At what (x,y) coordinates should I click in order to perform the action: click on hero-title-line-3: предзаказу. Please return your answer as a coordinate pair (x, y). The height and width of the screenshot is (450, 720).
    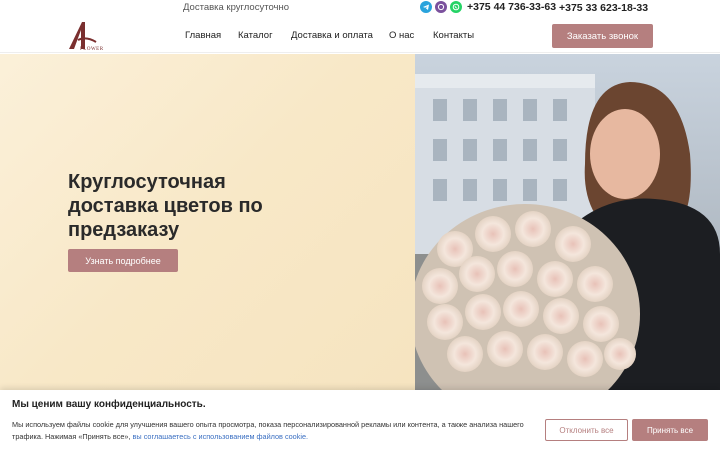
    Looking at the image, I should click on (124, 230).